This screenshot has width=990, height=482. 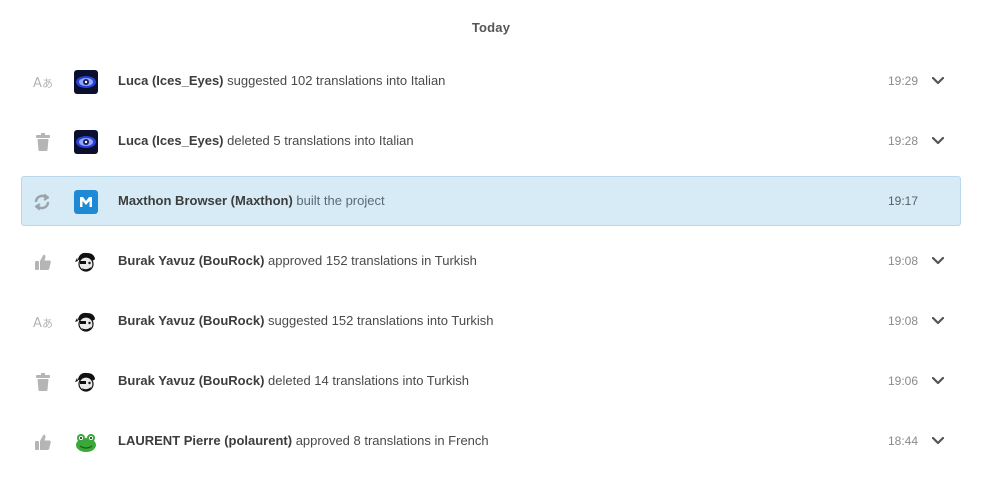 I want to click on activity-action: suggested 152 translations into Turkish, so click(x=381, y=320).